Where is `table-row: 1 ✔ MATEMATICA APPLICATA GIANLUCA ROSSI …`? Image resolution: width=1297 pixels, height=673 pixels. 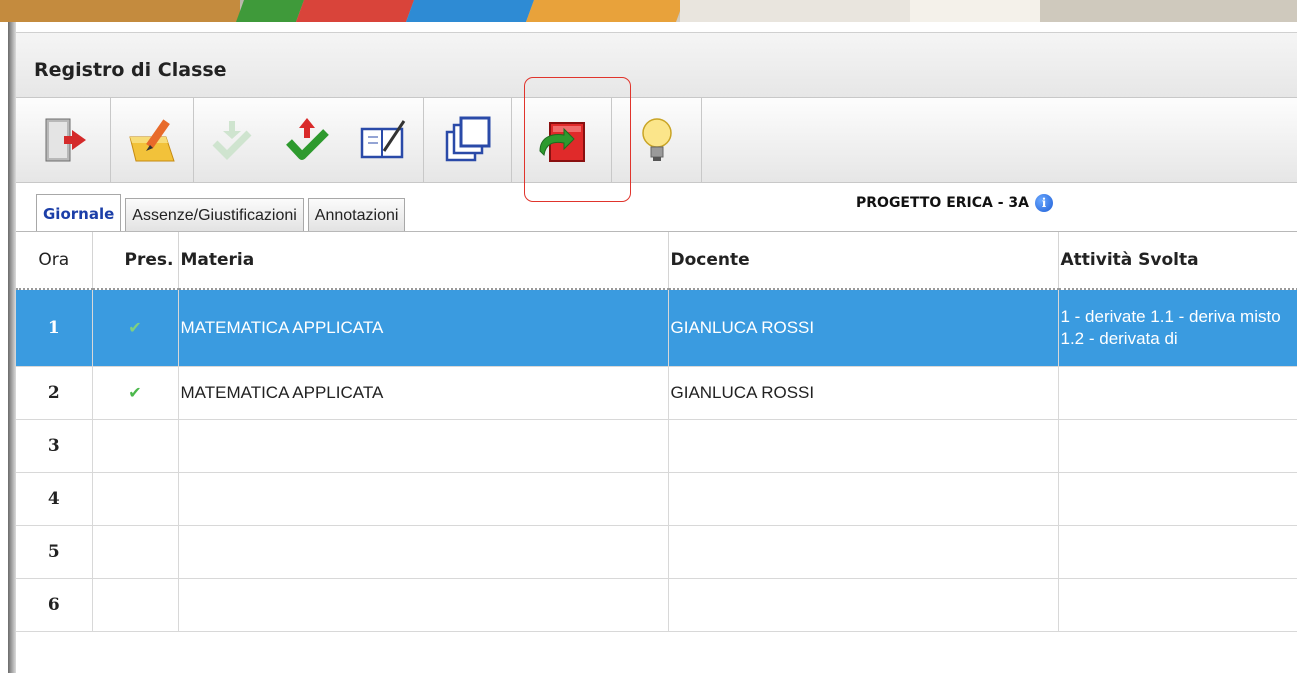 table-row: 1 ✔ MATEMATICA APPLICATA GIANLUCA ROSSI … is located at coordinates (656, 328).